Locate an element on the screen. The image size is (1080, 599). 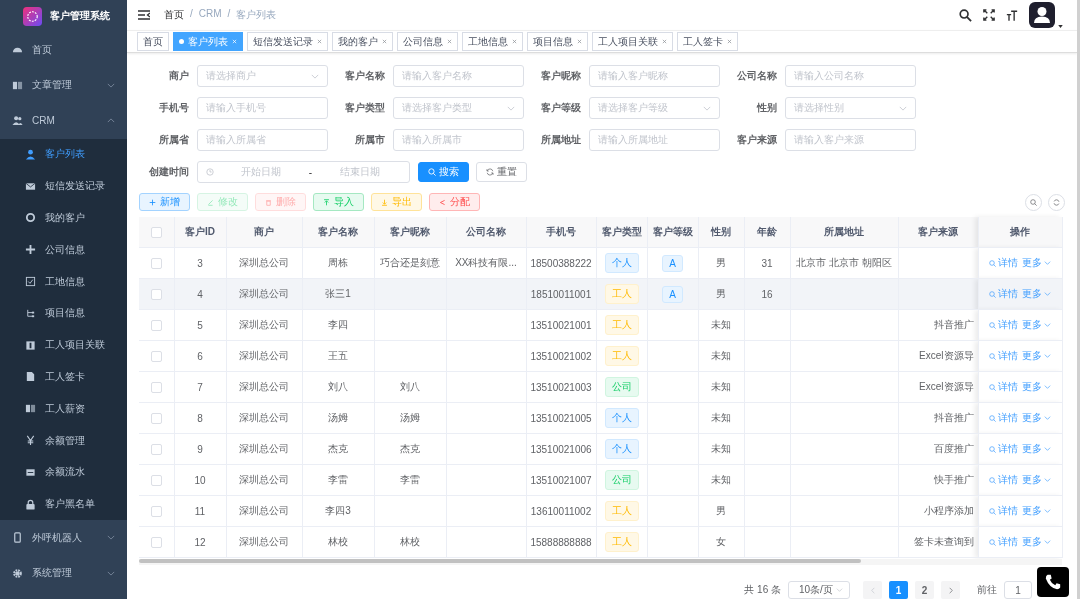
font-size-icon is located at coordinates (1012, 15).